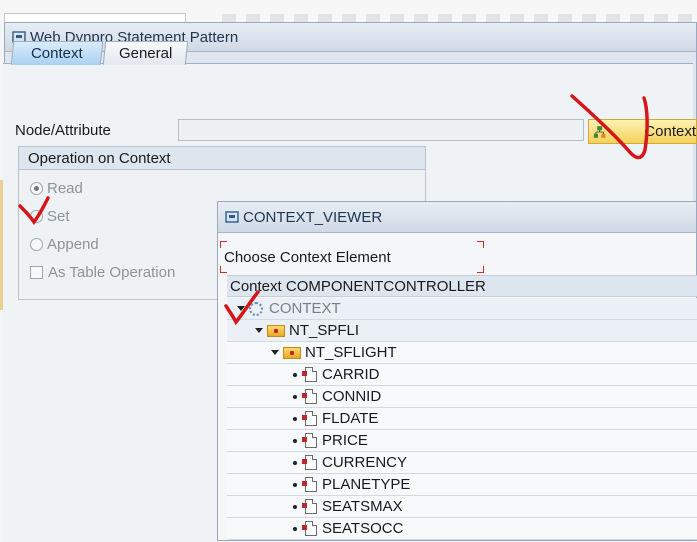 The image size is (697, 542). I want to click on radio-set-control, so click(36, 216).